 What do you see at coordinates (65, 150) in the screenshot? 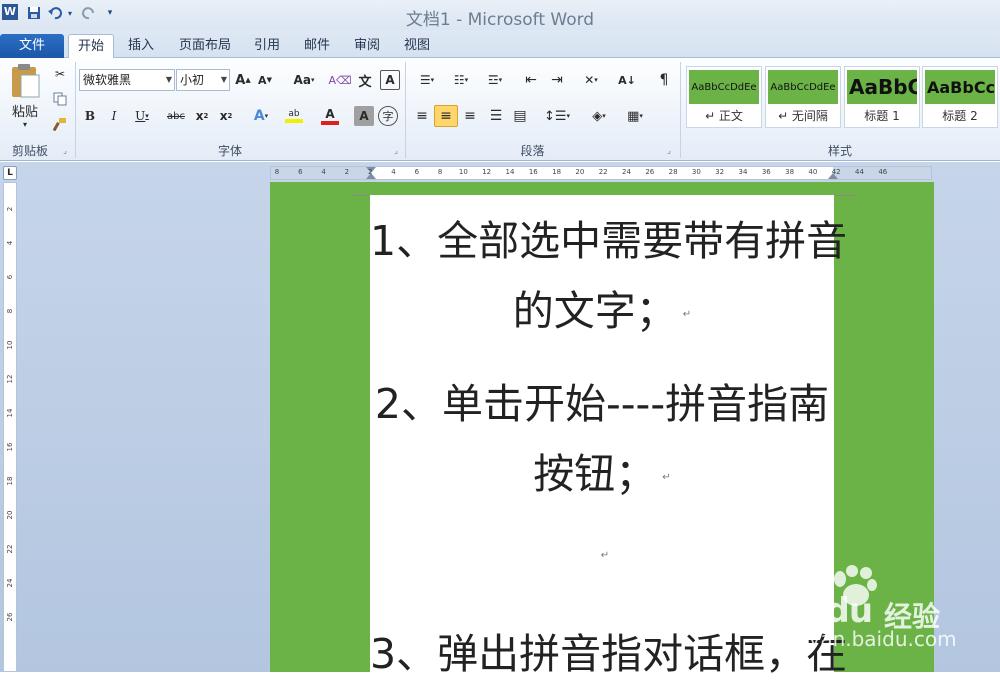
I see `clipboard-dialog-launcher-icon: ⌟` at bounding box center [65, 150].